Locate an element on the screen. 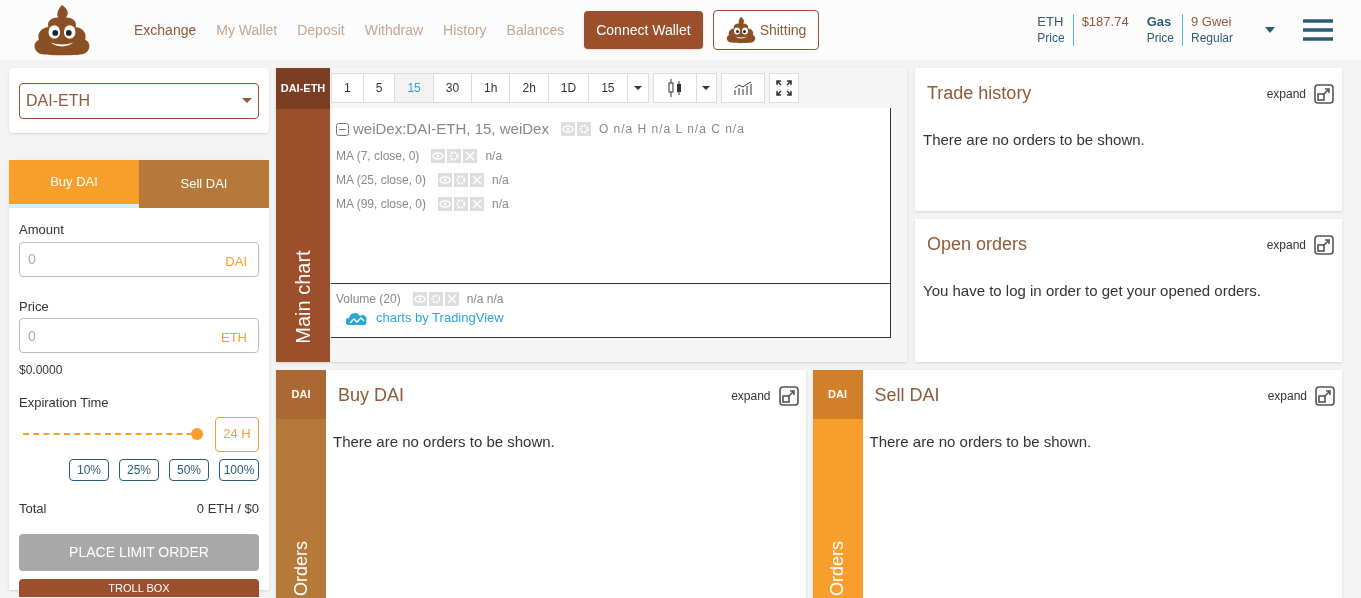  percent-button: 50% is located at coordinates (189, 469).